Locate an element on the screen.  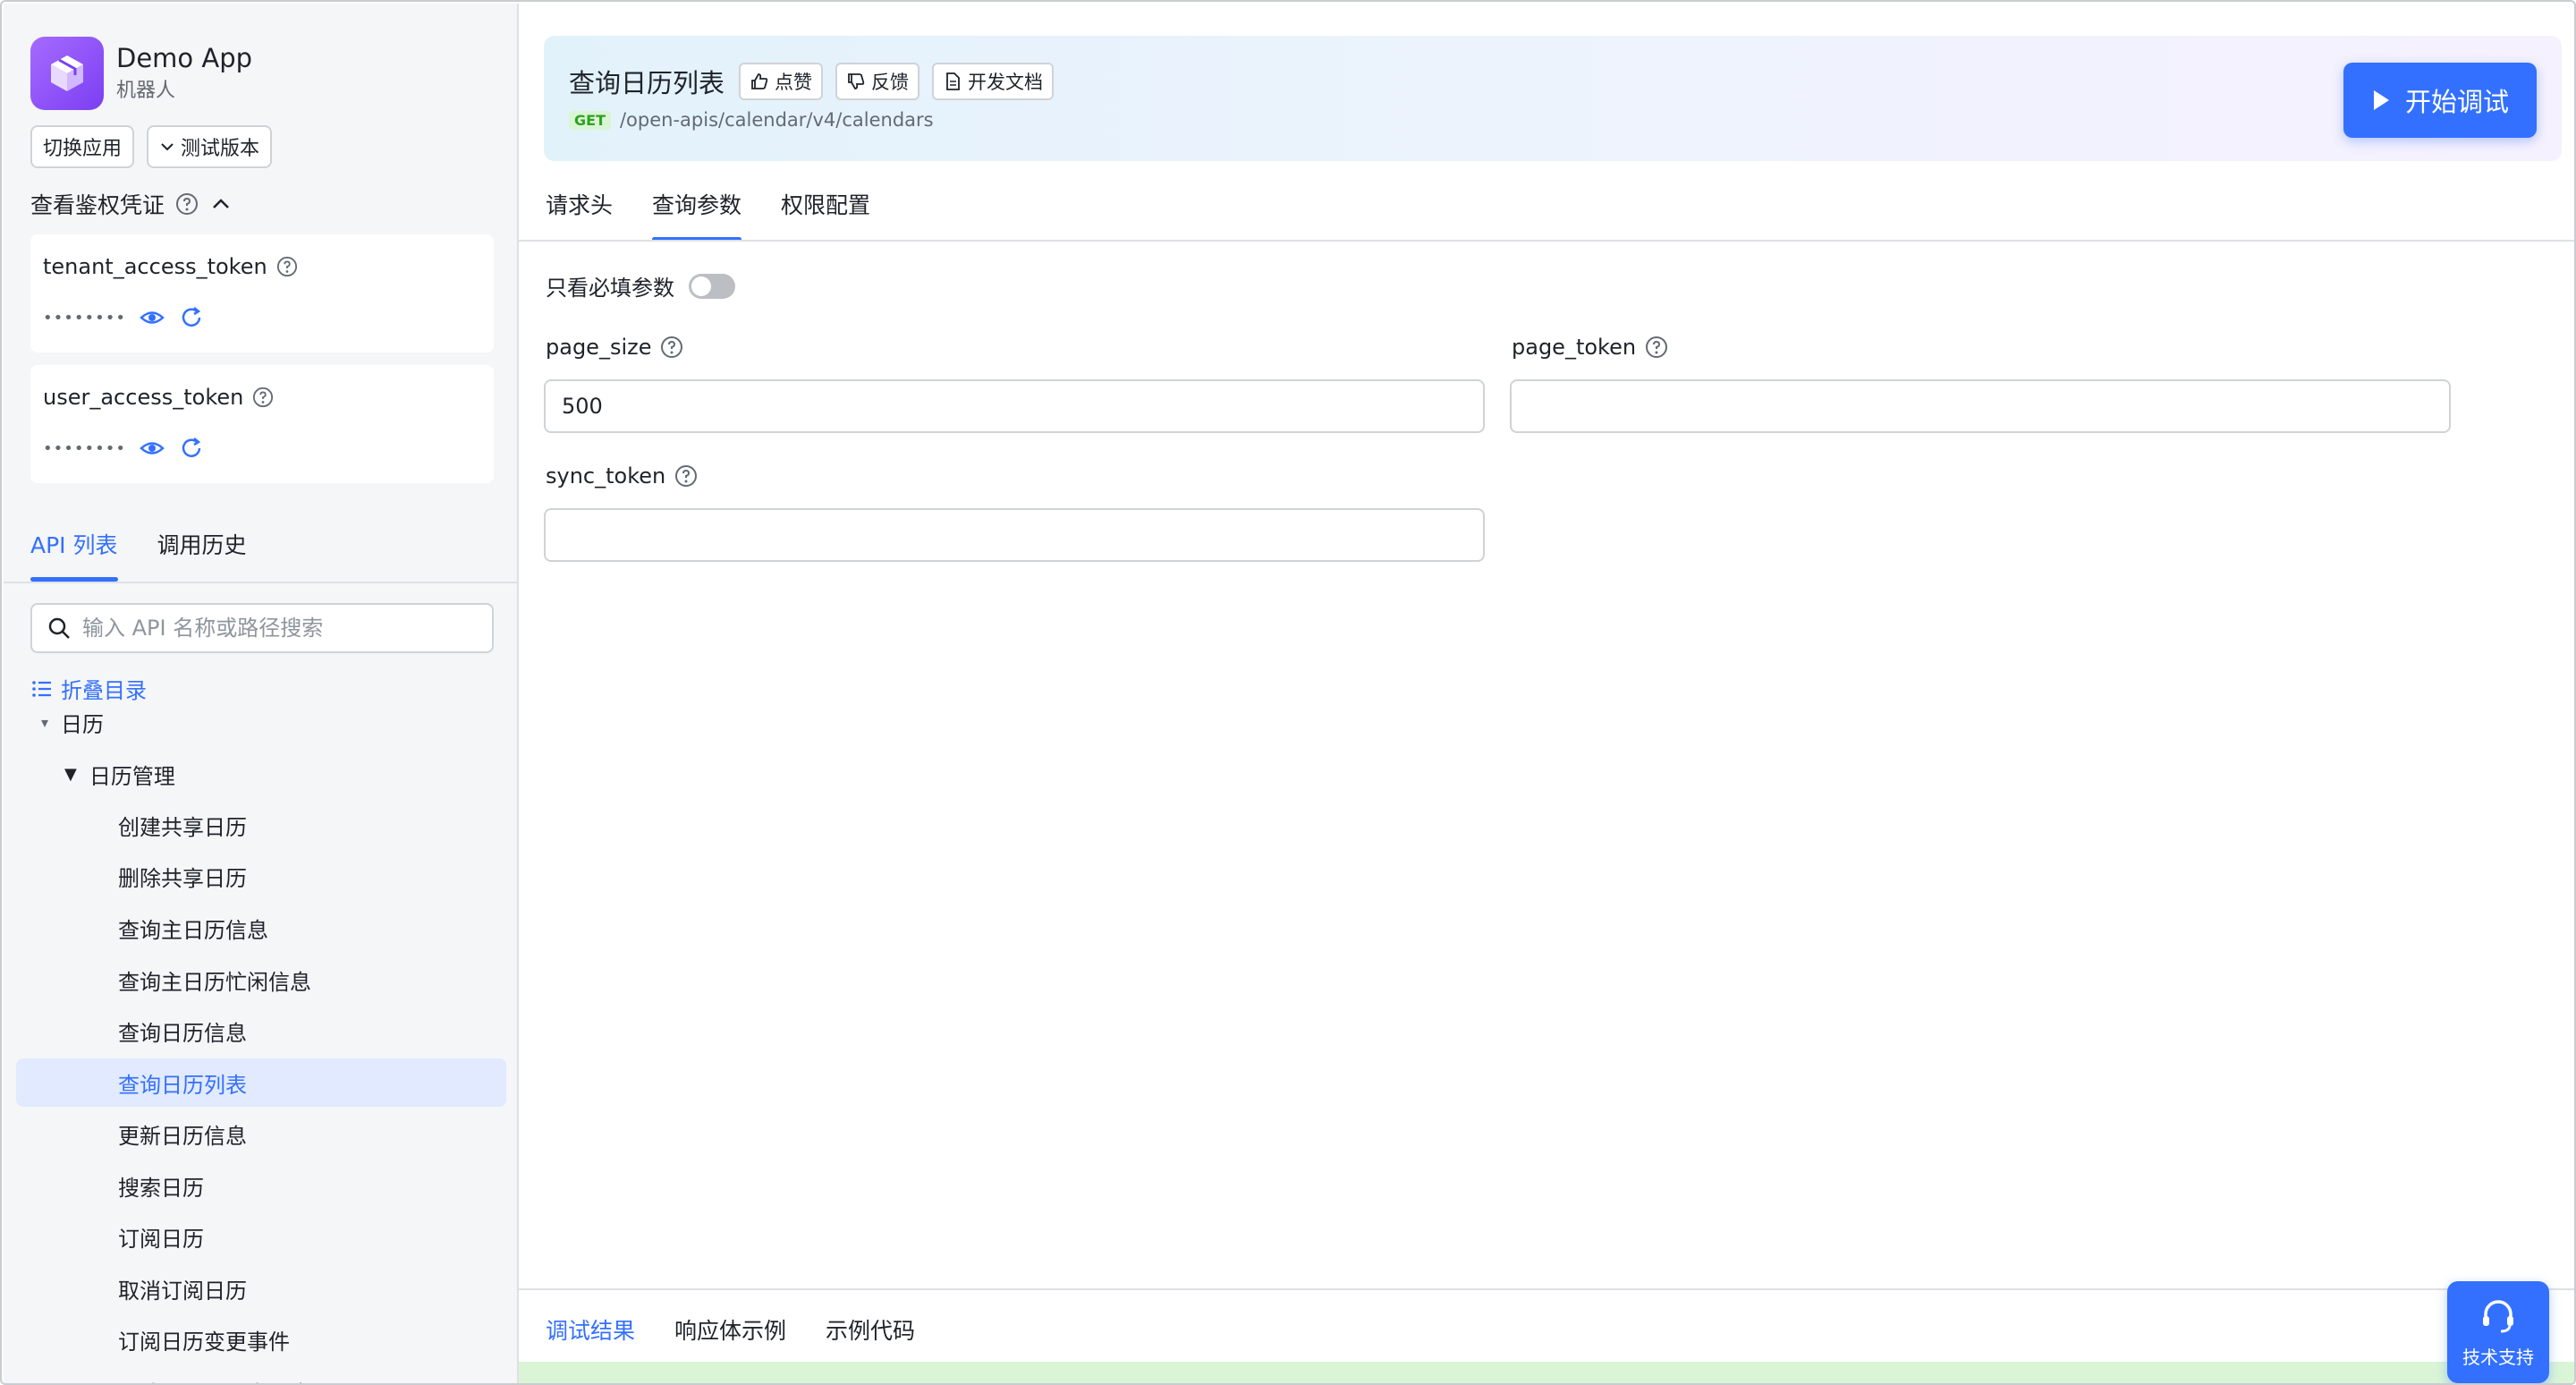
docs-button: 开发文档 is located at coordinates (993, 81).